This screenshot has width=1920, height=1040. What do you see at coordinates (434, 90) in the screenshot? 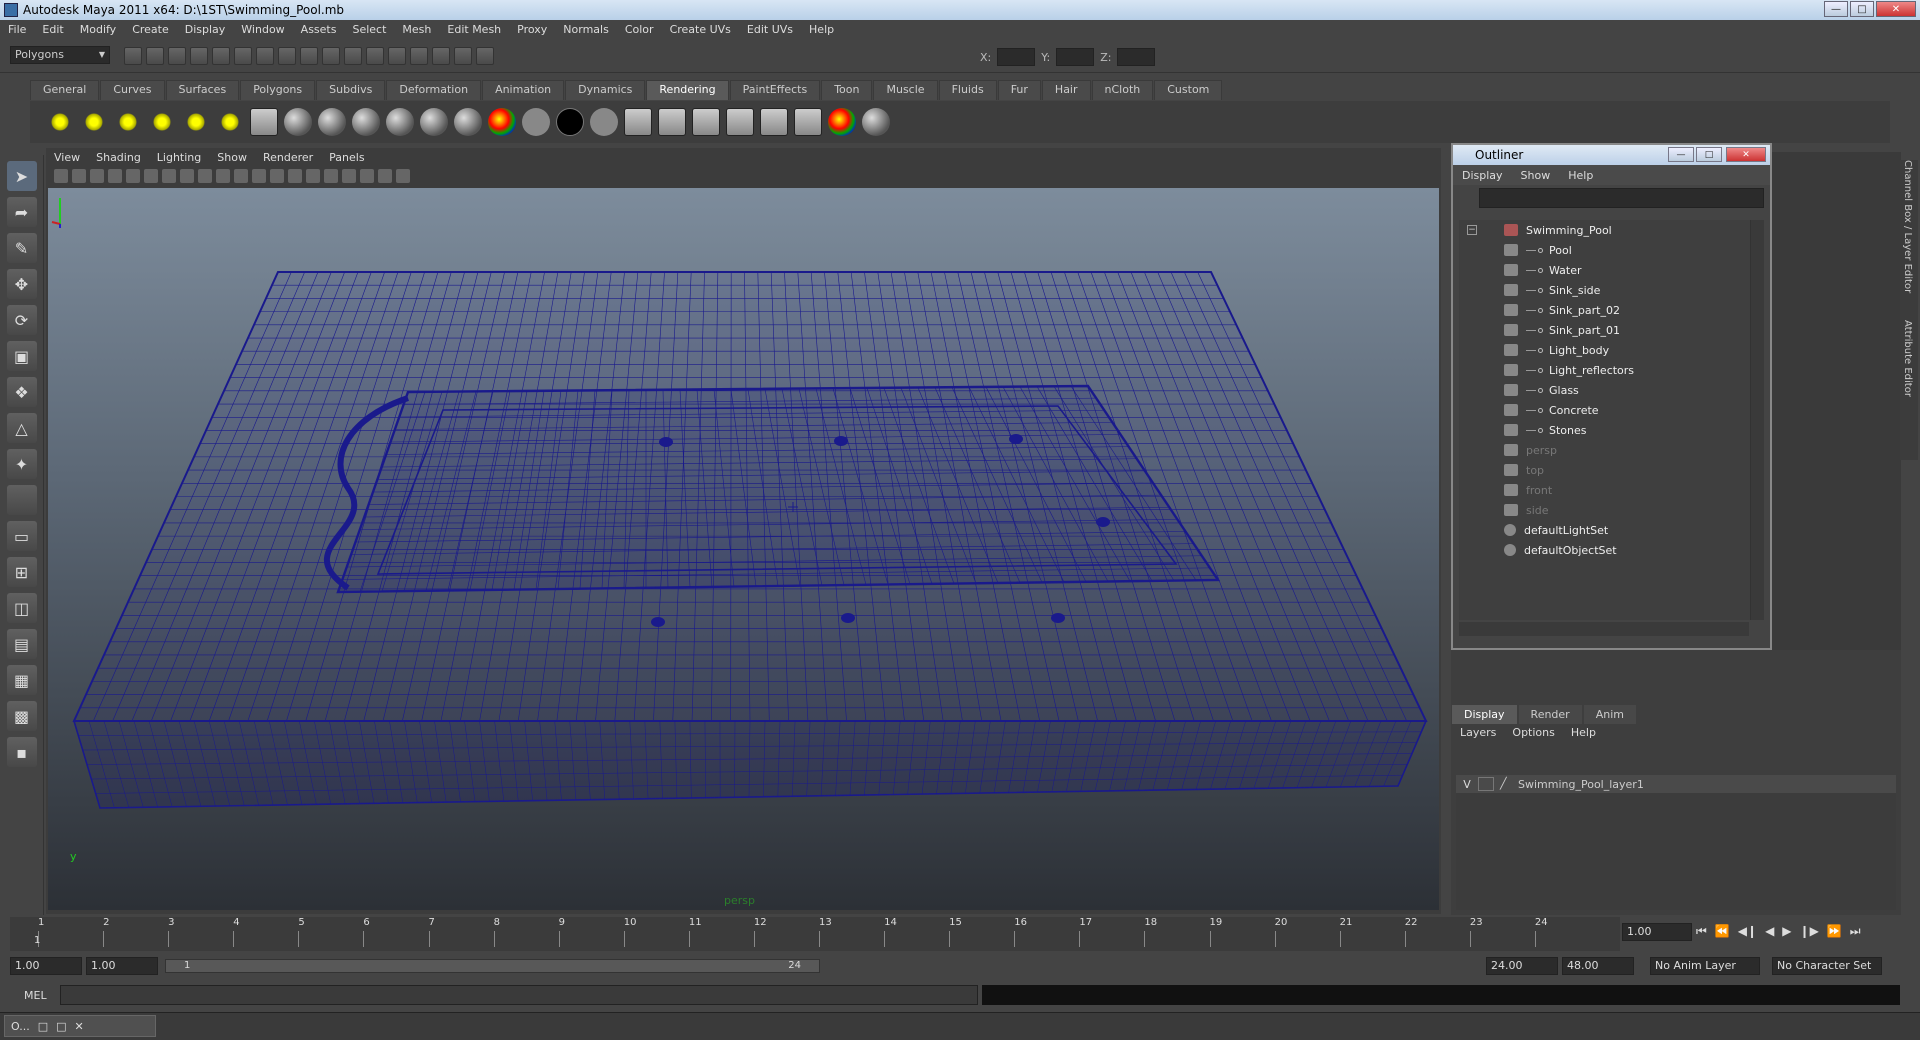
I see `shelf-tab-deformation: Deformation` at bounding box center [434, 90].